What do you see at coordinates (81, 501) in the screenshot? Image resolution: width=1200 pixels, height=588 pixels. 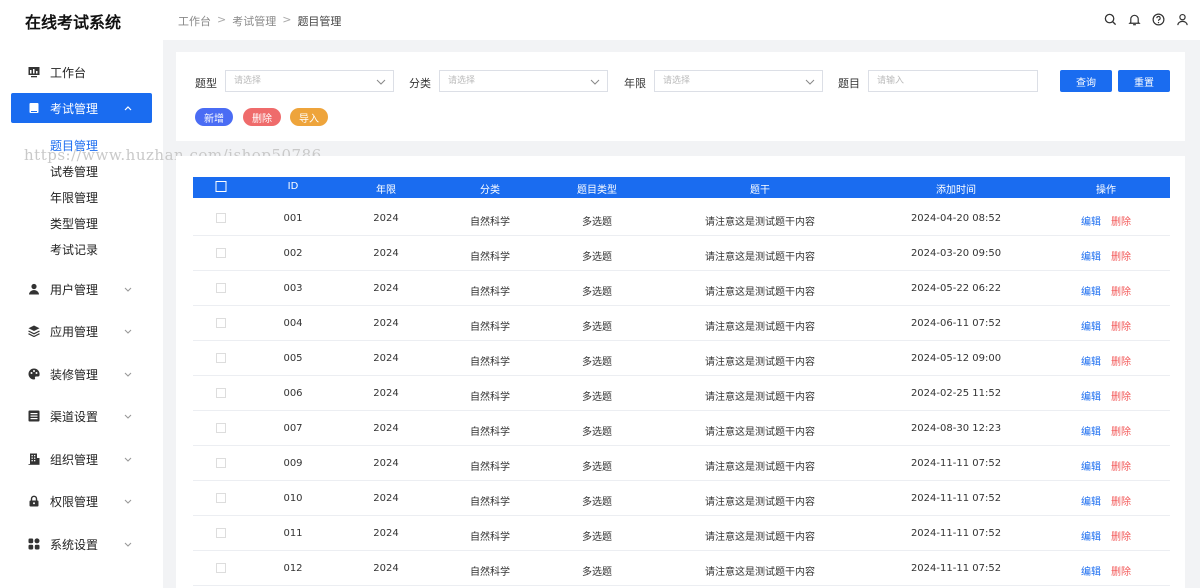 I see `sidebar-item-permissions: 权限管理` at bounding box center [81, 501].